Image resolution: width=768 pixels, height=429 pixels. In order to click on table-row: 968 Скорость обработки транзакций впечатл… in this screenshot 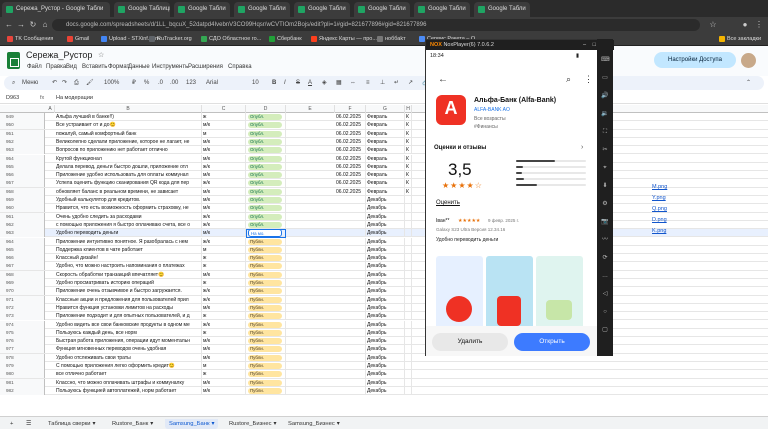, I will do `click(384, 274)`.